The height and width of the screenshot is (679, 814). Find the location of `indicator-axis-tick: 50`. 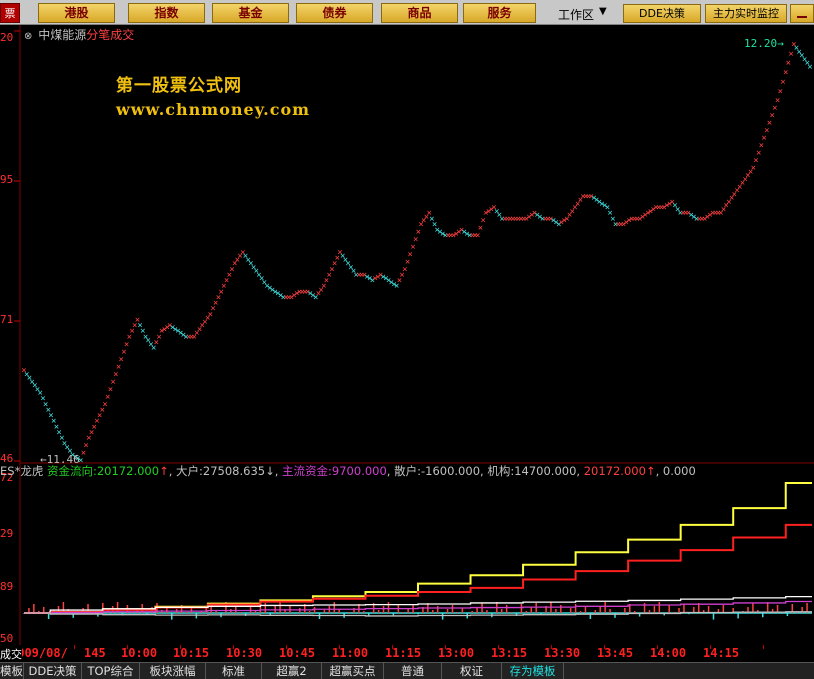

indicator-axis-tick: 50 is located at coordinates (7, 638).